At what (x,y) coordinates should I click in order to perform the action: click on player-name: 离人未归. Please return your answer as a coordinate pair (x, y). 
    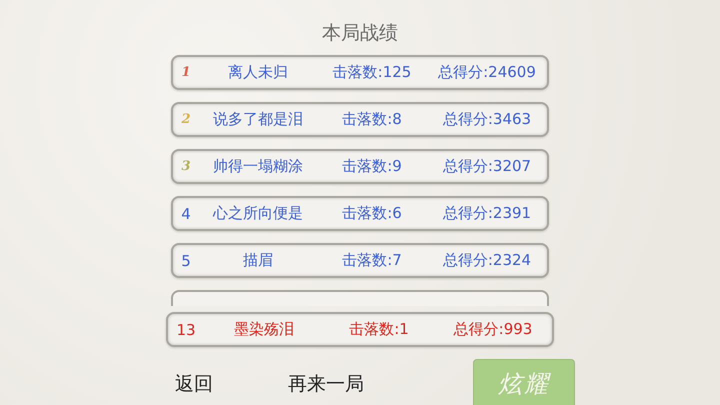
    Looking at the image, I should click on (258, 72).